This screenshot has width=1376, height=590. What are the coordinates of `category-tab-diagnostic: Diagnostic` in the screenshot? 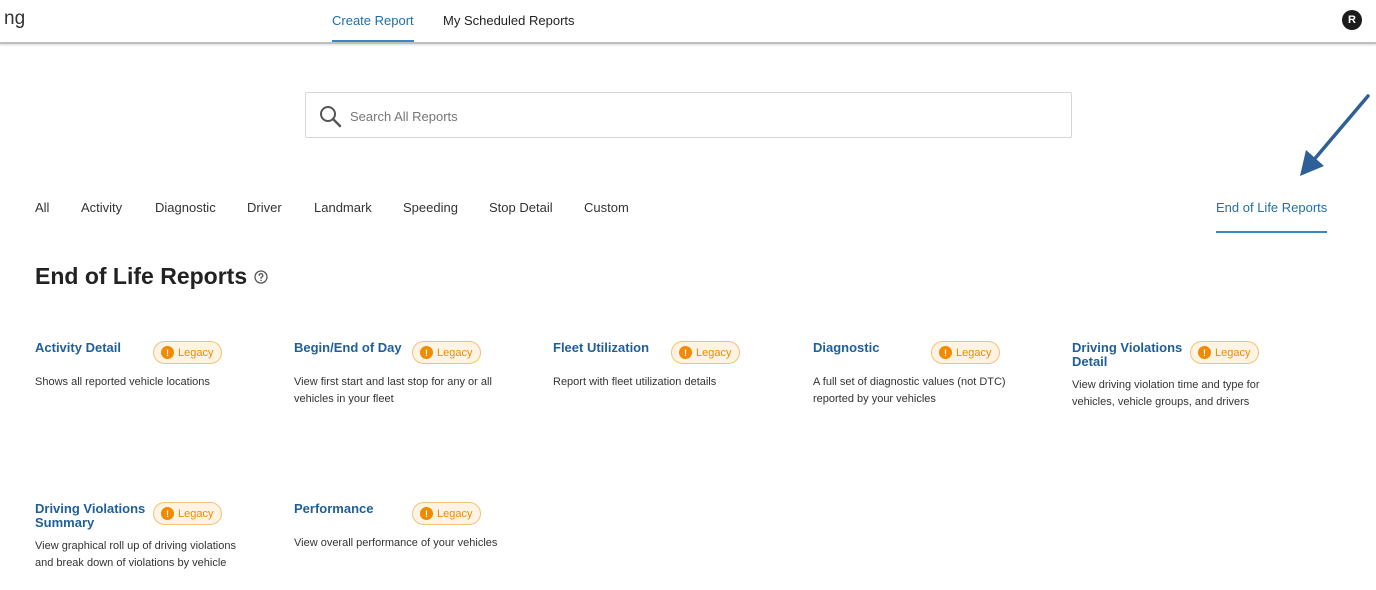 It's located at (185, 207).